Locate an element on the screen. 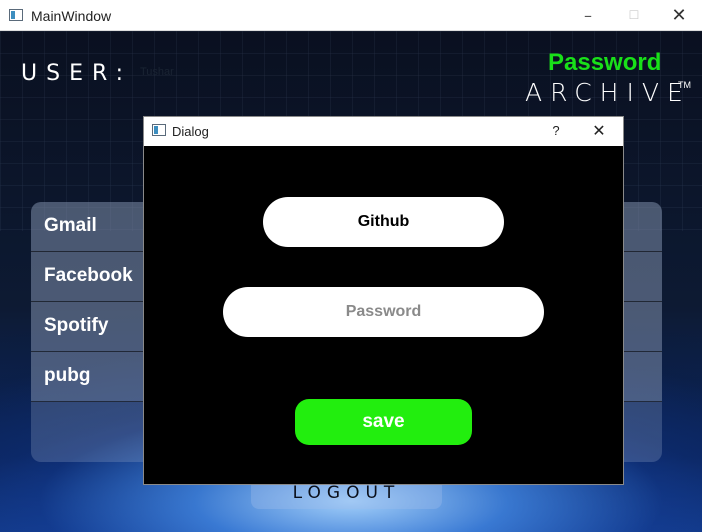  dialog-title: Dialog is located at coordinates (190, 131).